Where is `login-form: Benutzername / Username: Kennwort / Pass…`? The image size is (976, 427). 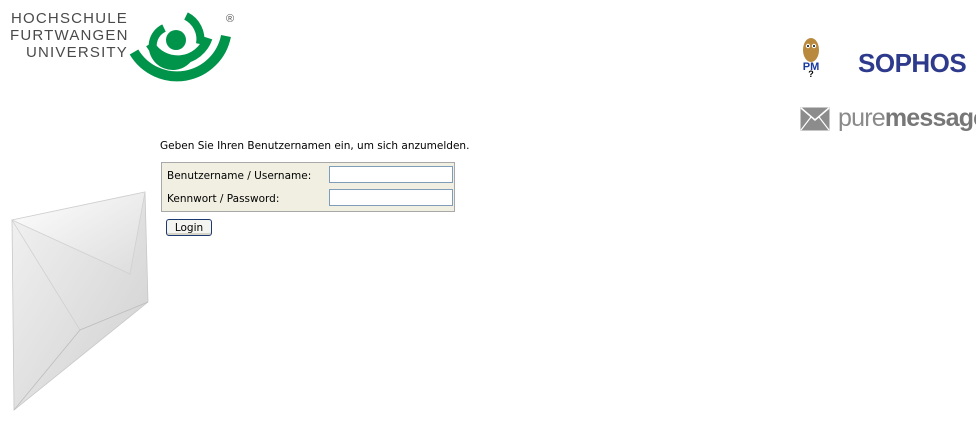 login-form: Benutzername / Username: Kennwort / Pass… is located at coordinates (308, 187).